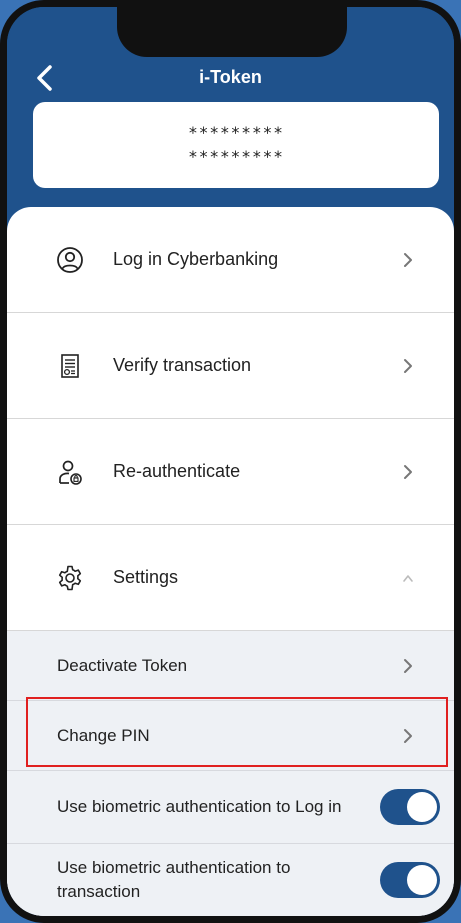  Describe the element at coordinates (230, 578) in the screenshot. I see `menu-item-settings: Settings` at that location.